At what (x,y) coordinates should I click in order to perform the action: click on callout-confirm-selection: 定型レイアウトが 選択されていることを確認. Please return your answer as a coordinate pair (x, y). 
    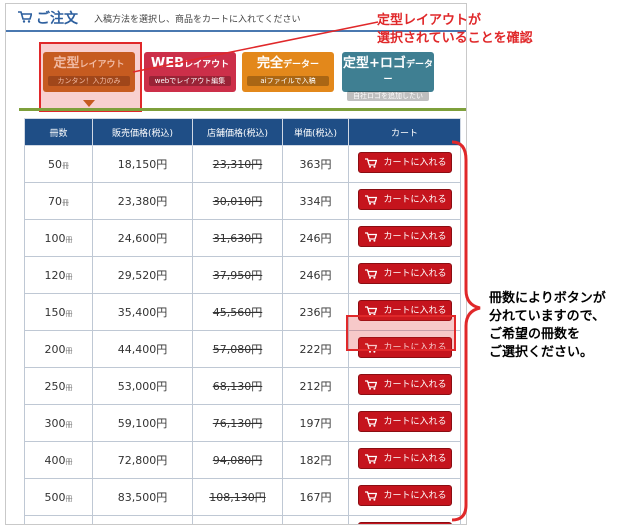
    Looking at the image, I should click on (455, 30).